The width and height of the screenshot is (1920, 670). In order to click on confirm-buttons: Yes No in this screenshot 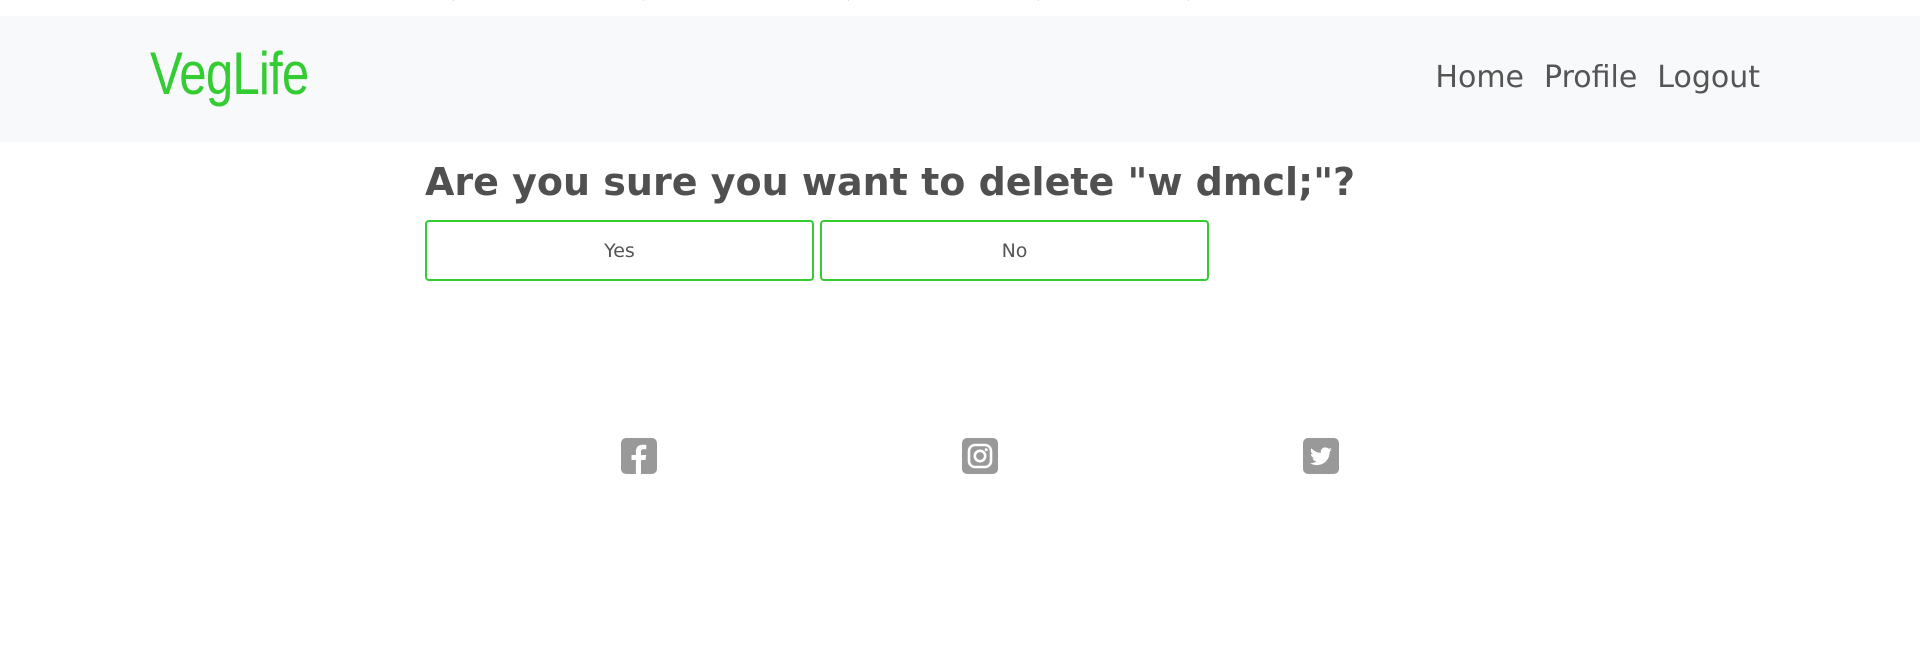, I will do `click(817, 250)`.